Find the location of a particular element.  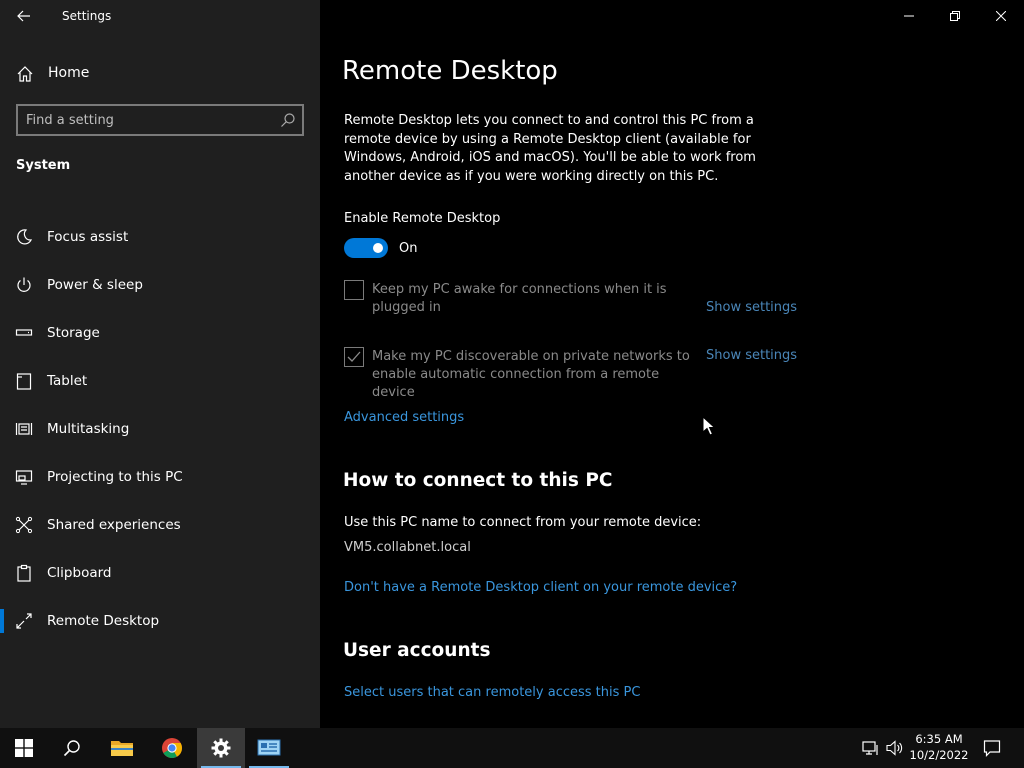

toggle-state-label: On is located at coordinates (408, 248).